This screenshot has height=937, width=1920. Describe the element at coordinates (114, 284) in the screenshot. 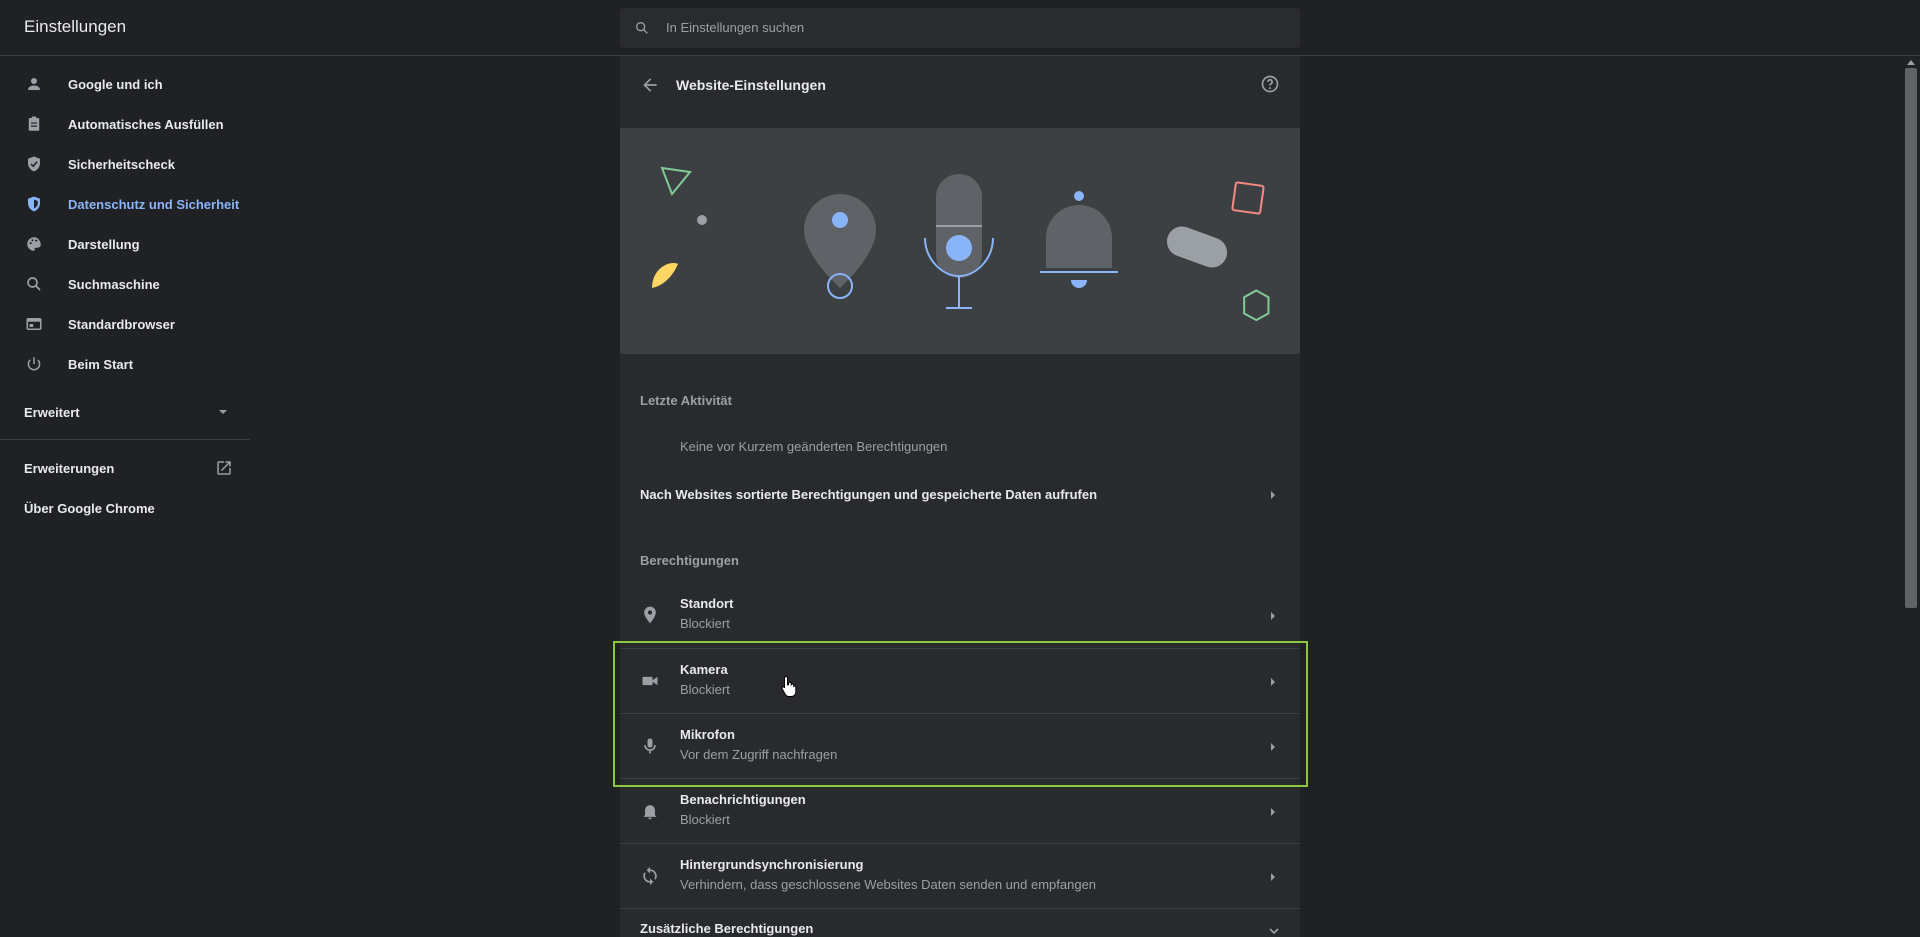

I see `sidebar-item-label: Suchmaschine` at that location.